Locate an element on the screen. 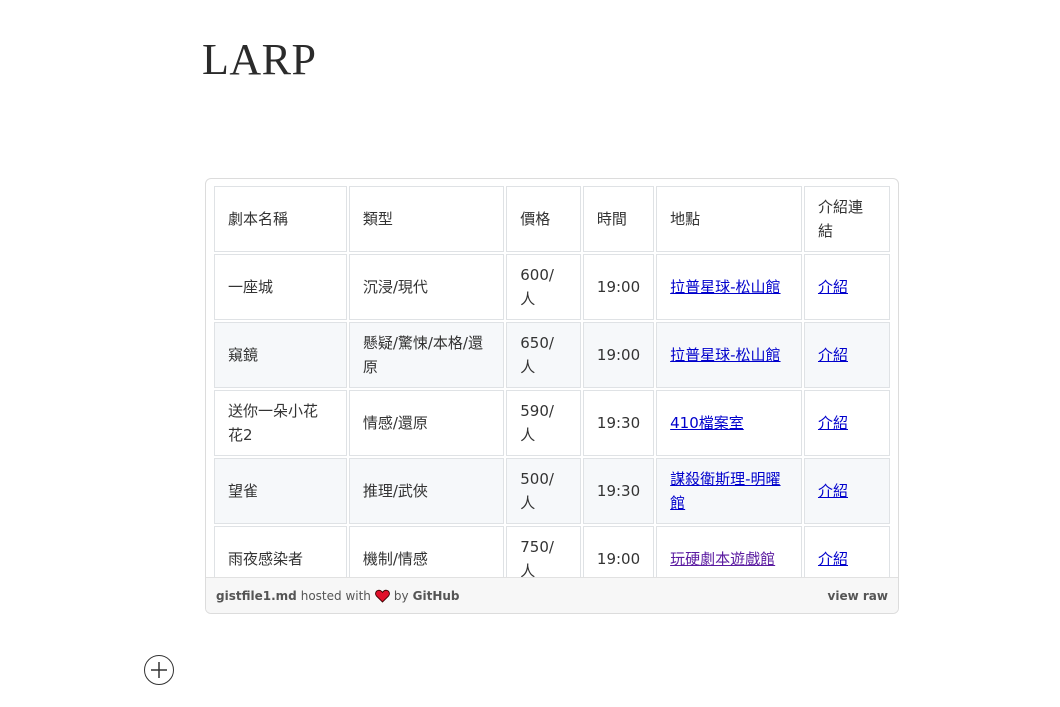 This screenshot has width=1060, height=707. cell-price: 650/人 is located at coordinates (543, 355).